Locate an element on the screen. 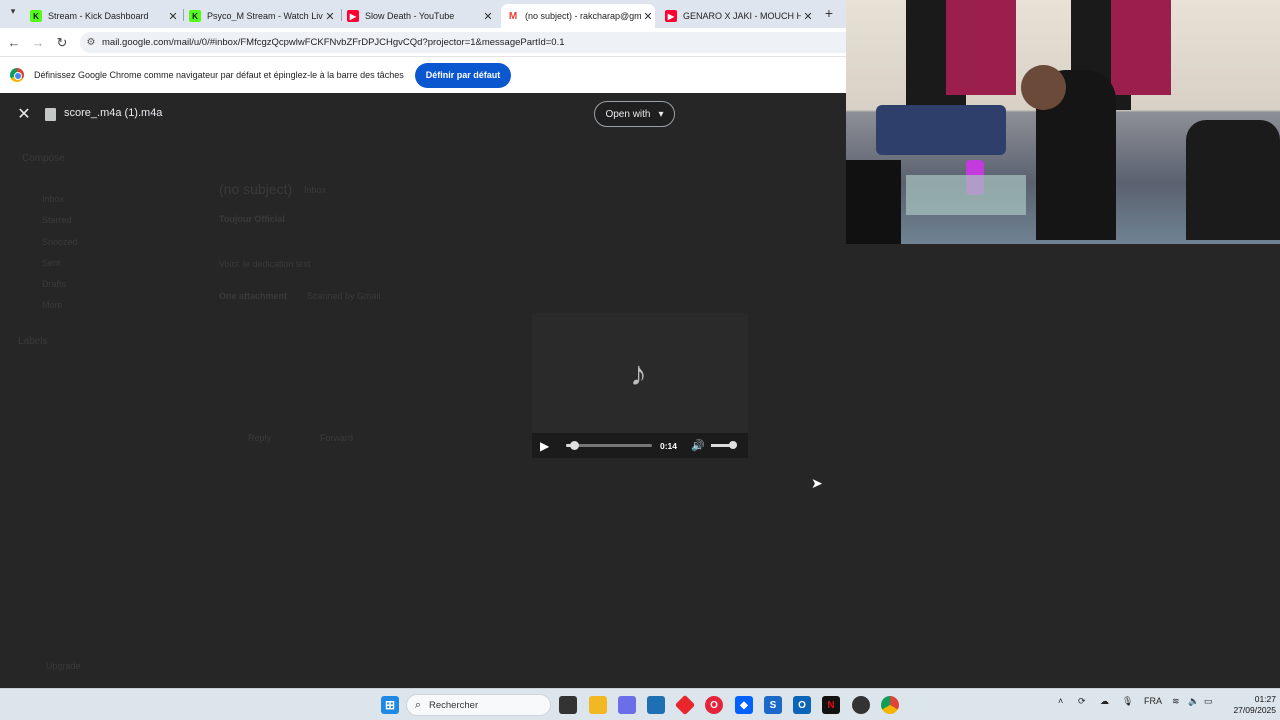 Image resolution: width=1280 pixels, height=720 pixels. file-explorer-icon is located at coordinates (598, 705).